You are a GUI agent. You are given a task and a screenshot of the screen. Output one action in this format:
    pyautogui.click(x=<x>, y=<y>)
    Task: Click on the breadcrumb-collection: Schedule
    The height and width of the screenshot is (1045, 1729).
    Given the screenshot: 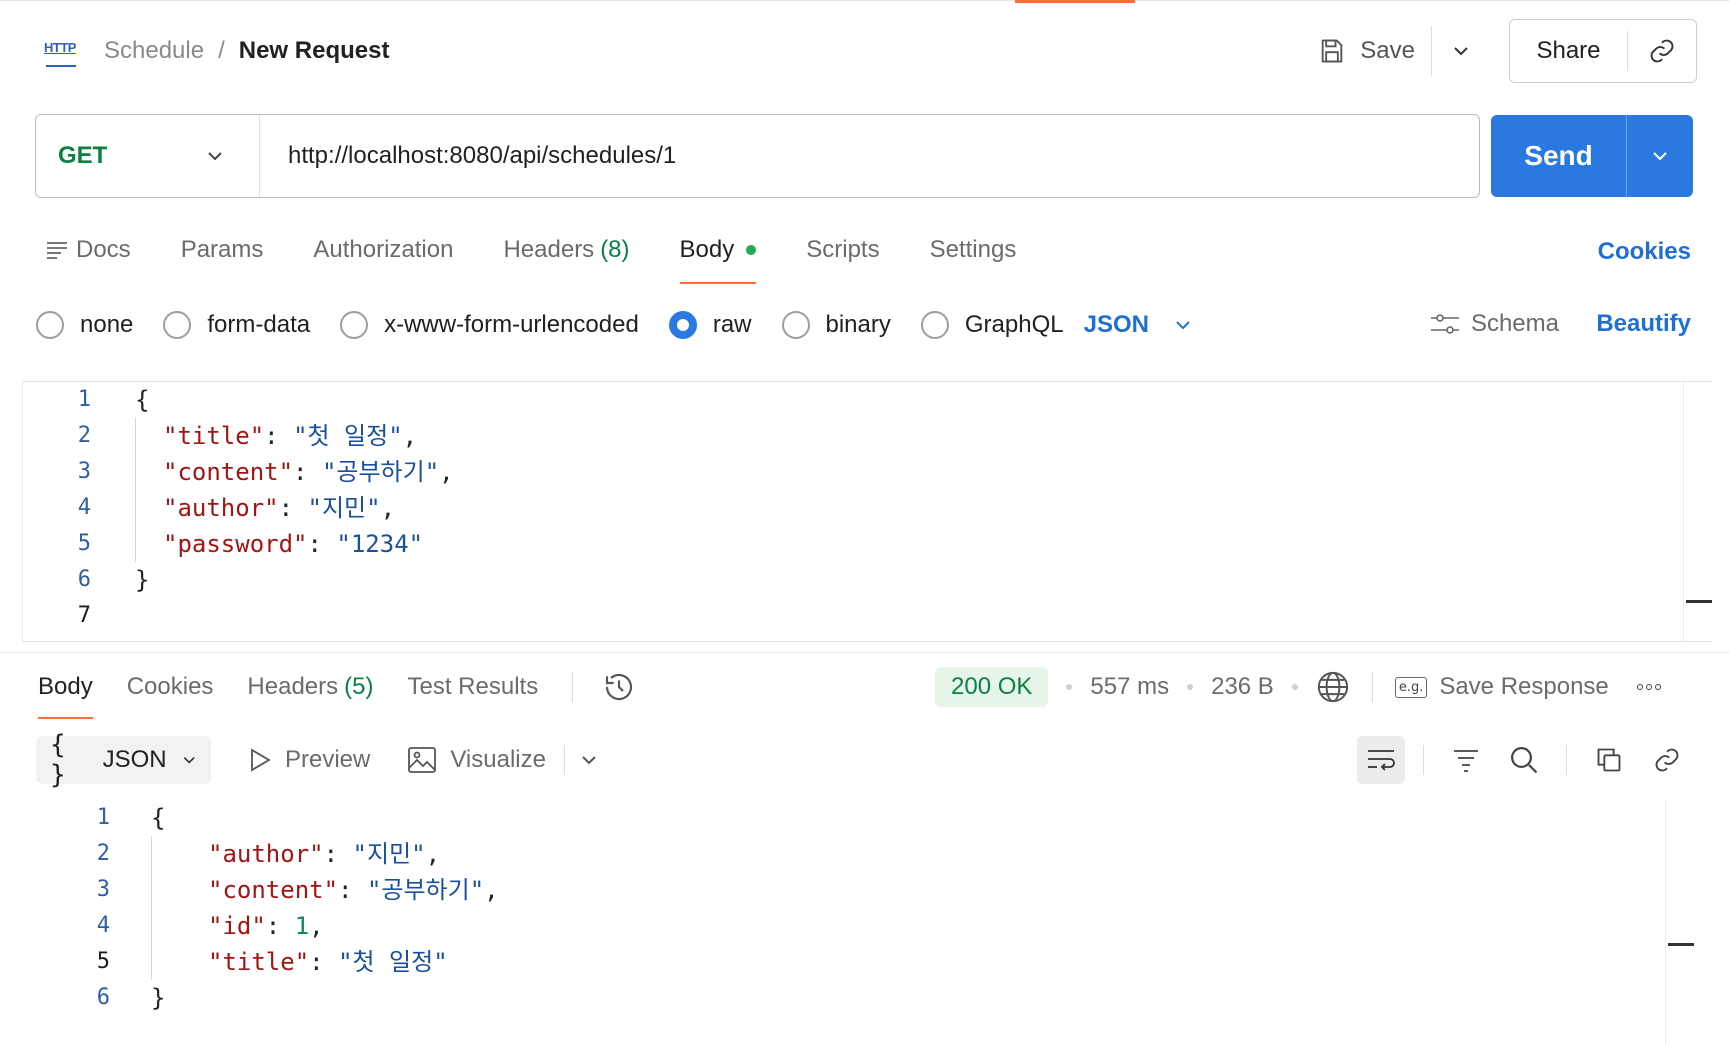 What is the action you would take?
    pyautogui.click(x=154, y=51)
    